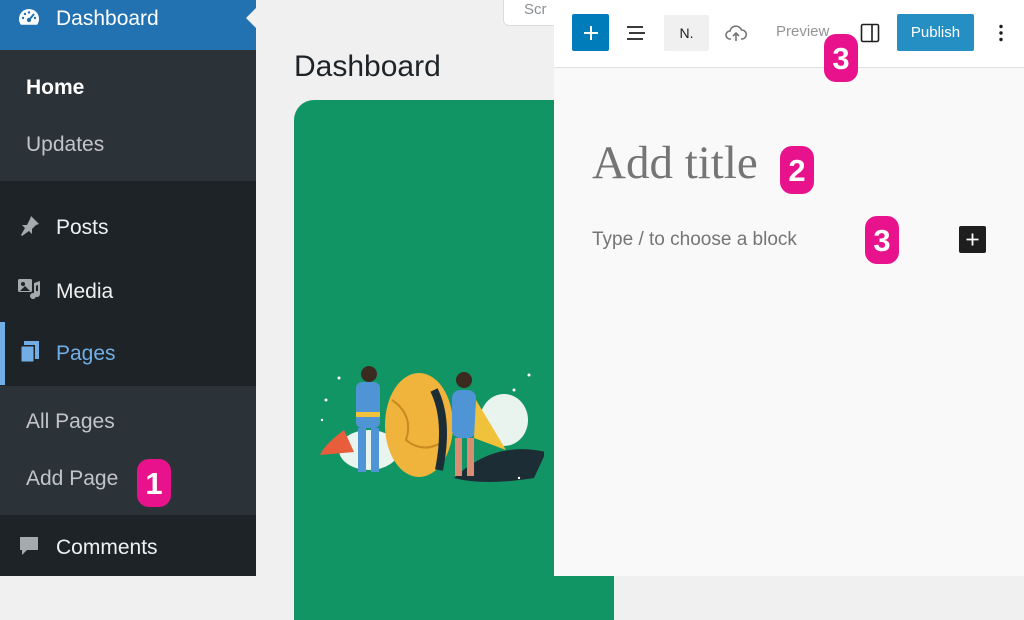 The image size is (1024, 620). I want to click on sidebar-item-comments: Comments, so click(128, 546).